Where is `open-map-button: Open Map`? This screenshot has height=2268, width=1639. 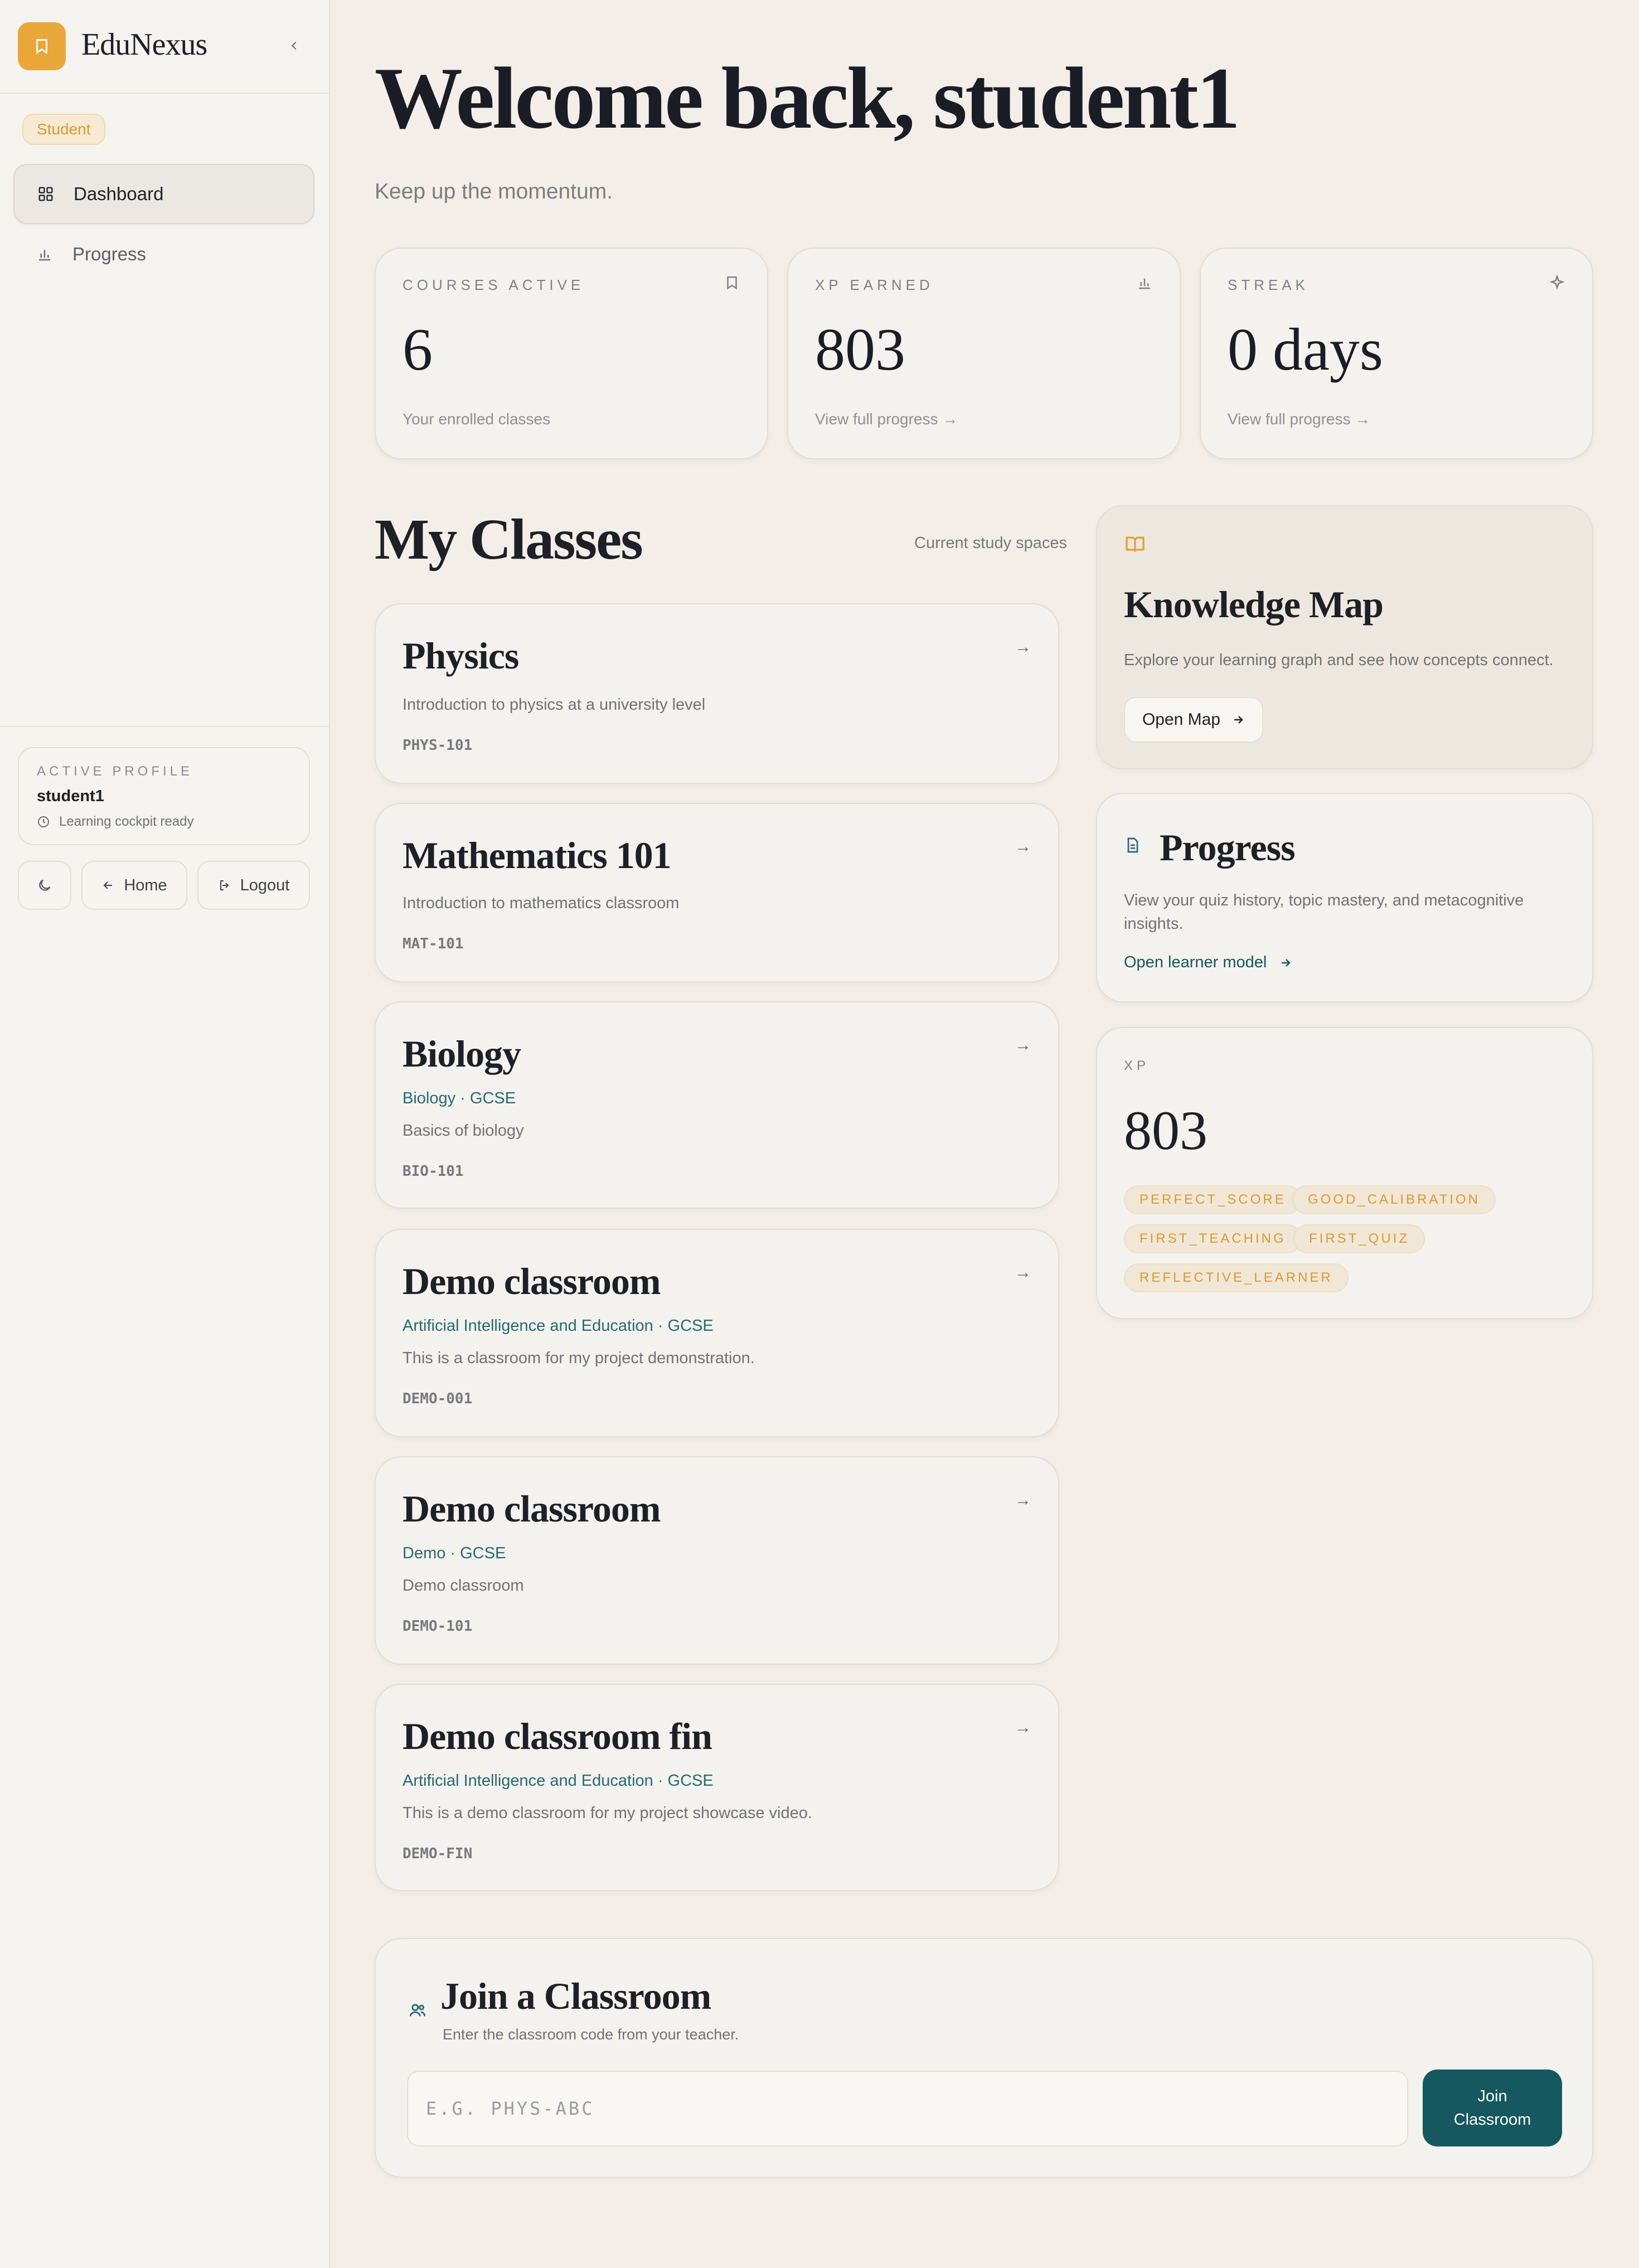 open-map-button: Open Map is located at coordinates (1193, 720).